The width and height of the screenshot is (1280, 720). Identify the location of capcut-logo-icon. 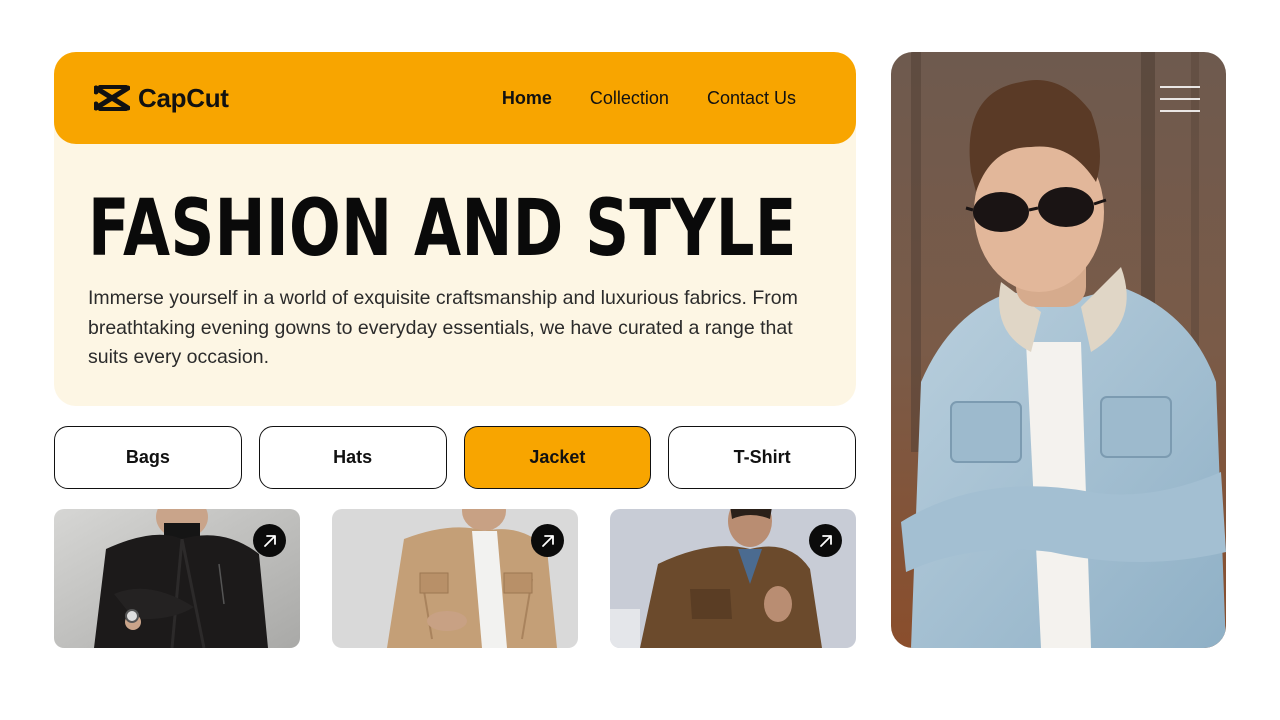
(112, 98).